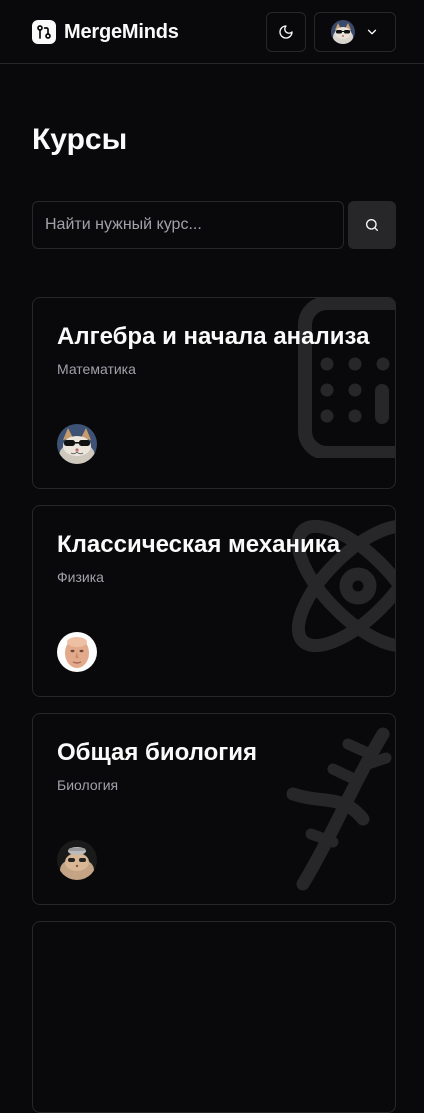  Describe the element at coordinates (343, 32) in the screenshot. I see `avatar` at that location.